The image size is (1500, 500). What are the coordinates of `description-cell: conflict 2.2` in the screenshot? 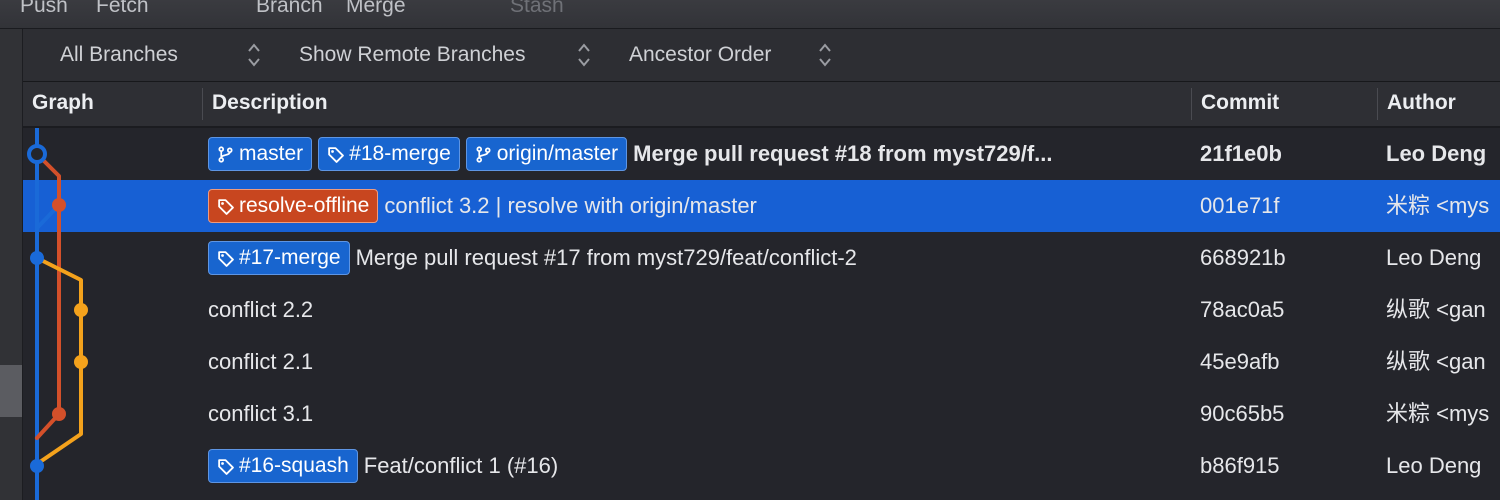 It's located at (698, 310).